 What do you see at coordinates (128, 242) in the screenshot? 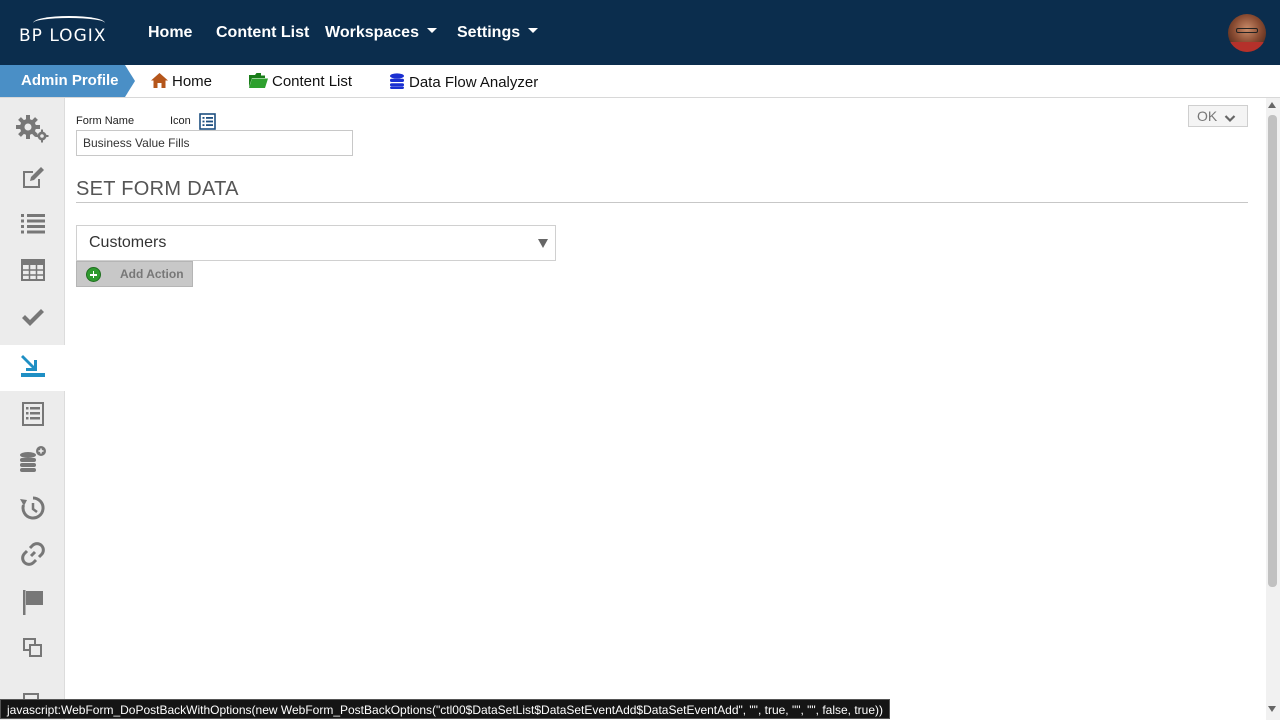
I see `dataset-select-value: Customers` at bounding box center [128, 242].